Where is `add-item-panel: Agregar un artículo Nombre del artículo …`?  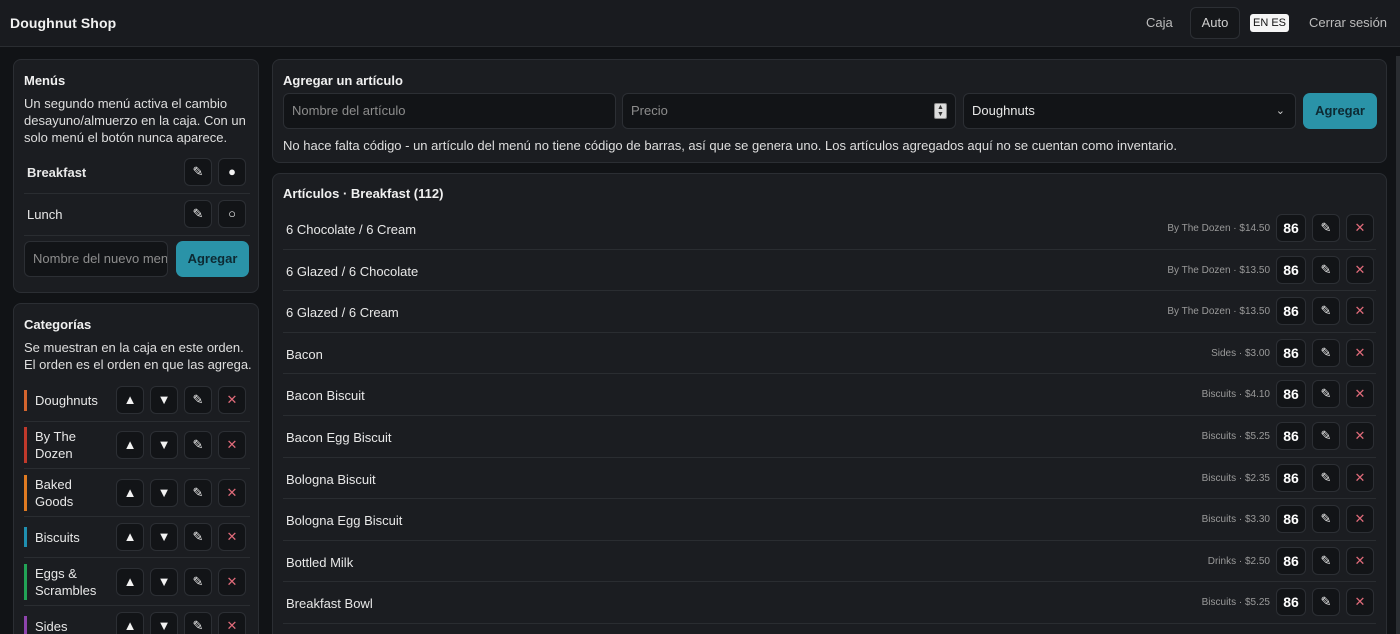
add-item-panel: Agregar un artículo Nombre del artículo … is located at coordinates (829, 111).